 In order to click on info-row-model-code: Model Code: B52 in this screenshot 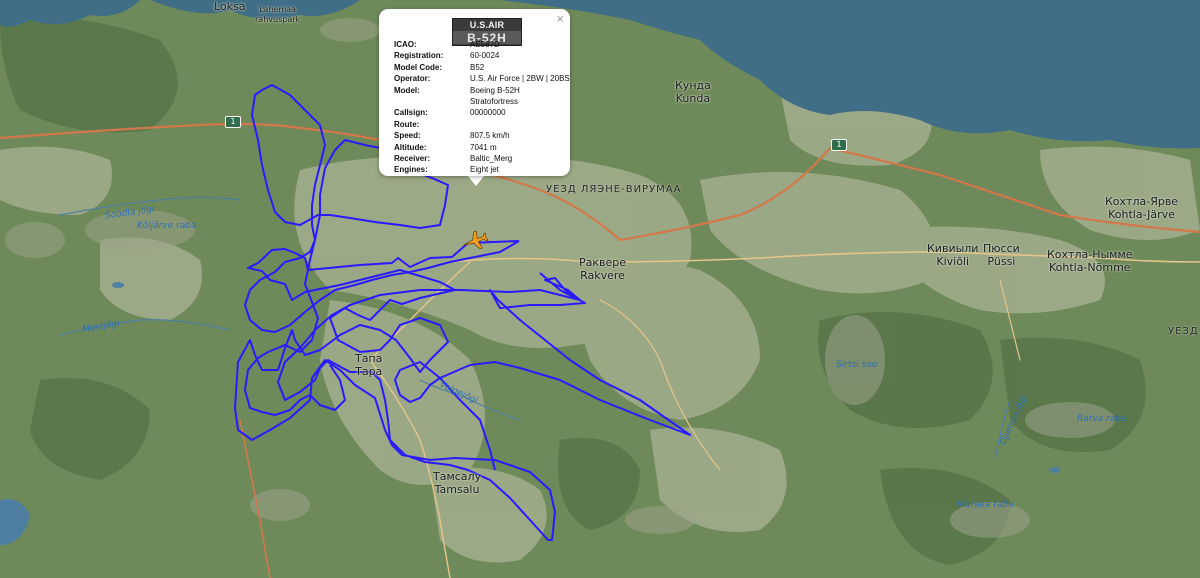, I will do `click(482, 67)`.